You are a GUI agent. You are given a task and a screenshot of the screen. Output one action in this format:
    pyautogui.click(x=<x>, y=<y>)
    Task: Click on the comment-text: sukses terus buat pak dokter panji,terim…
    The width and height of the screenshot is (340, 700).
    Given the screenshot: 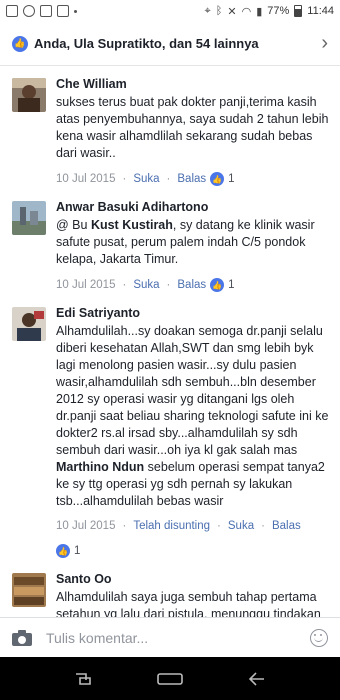 What is the action you would take?
    pyautogui.click(x=192, y=127)
    